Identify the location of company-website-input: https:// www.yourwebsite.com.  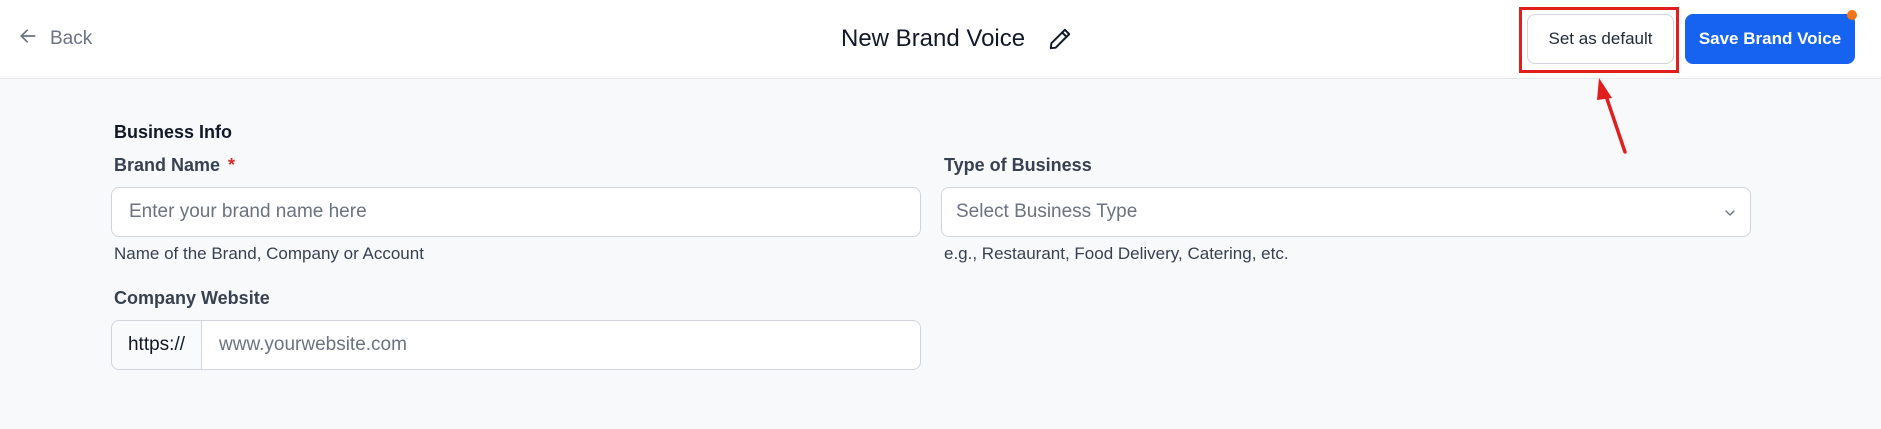
(516, 345).